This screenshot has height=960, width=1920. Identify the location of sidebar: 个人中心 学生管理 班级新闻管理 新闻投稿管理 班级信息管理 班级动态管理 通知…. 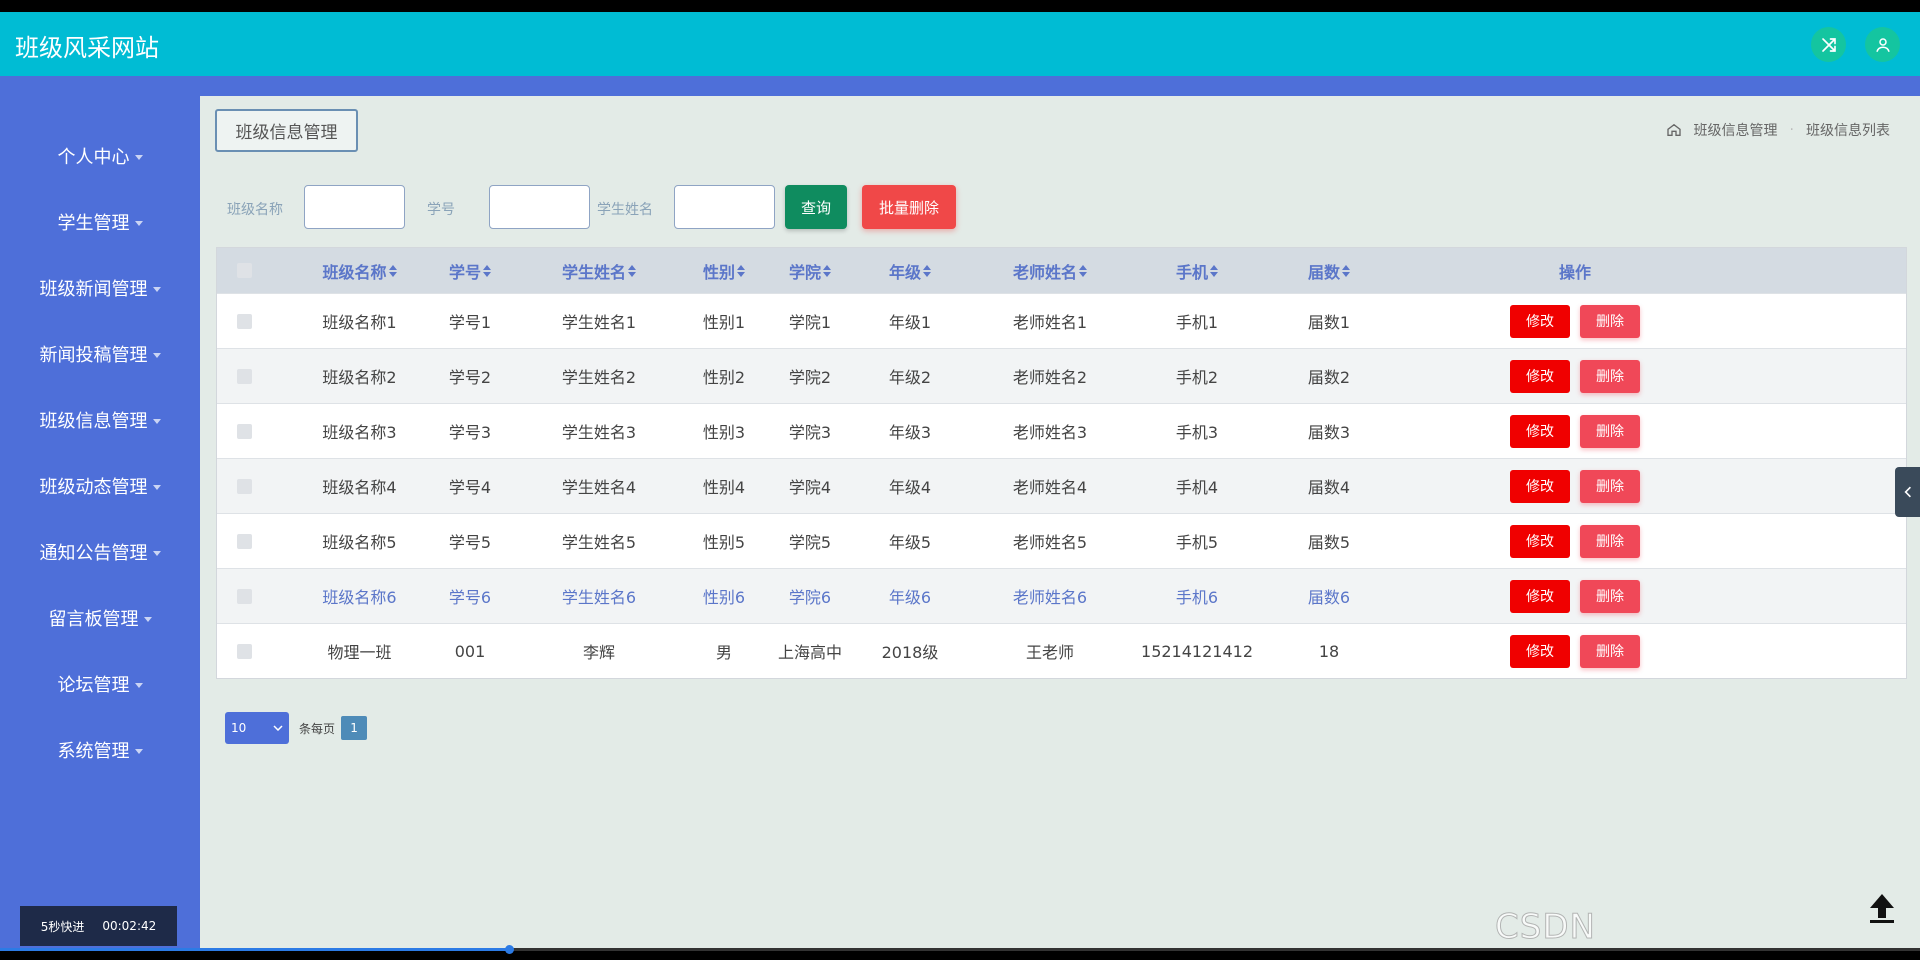
(100, 522).